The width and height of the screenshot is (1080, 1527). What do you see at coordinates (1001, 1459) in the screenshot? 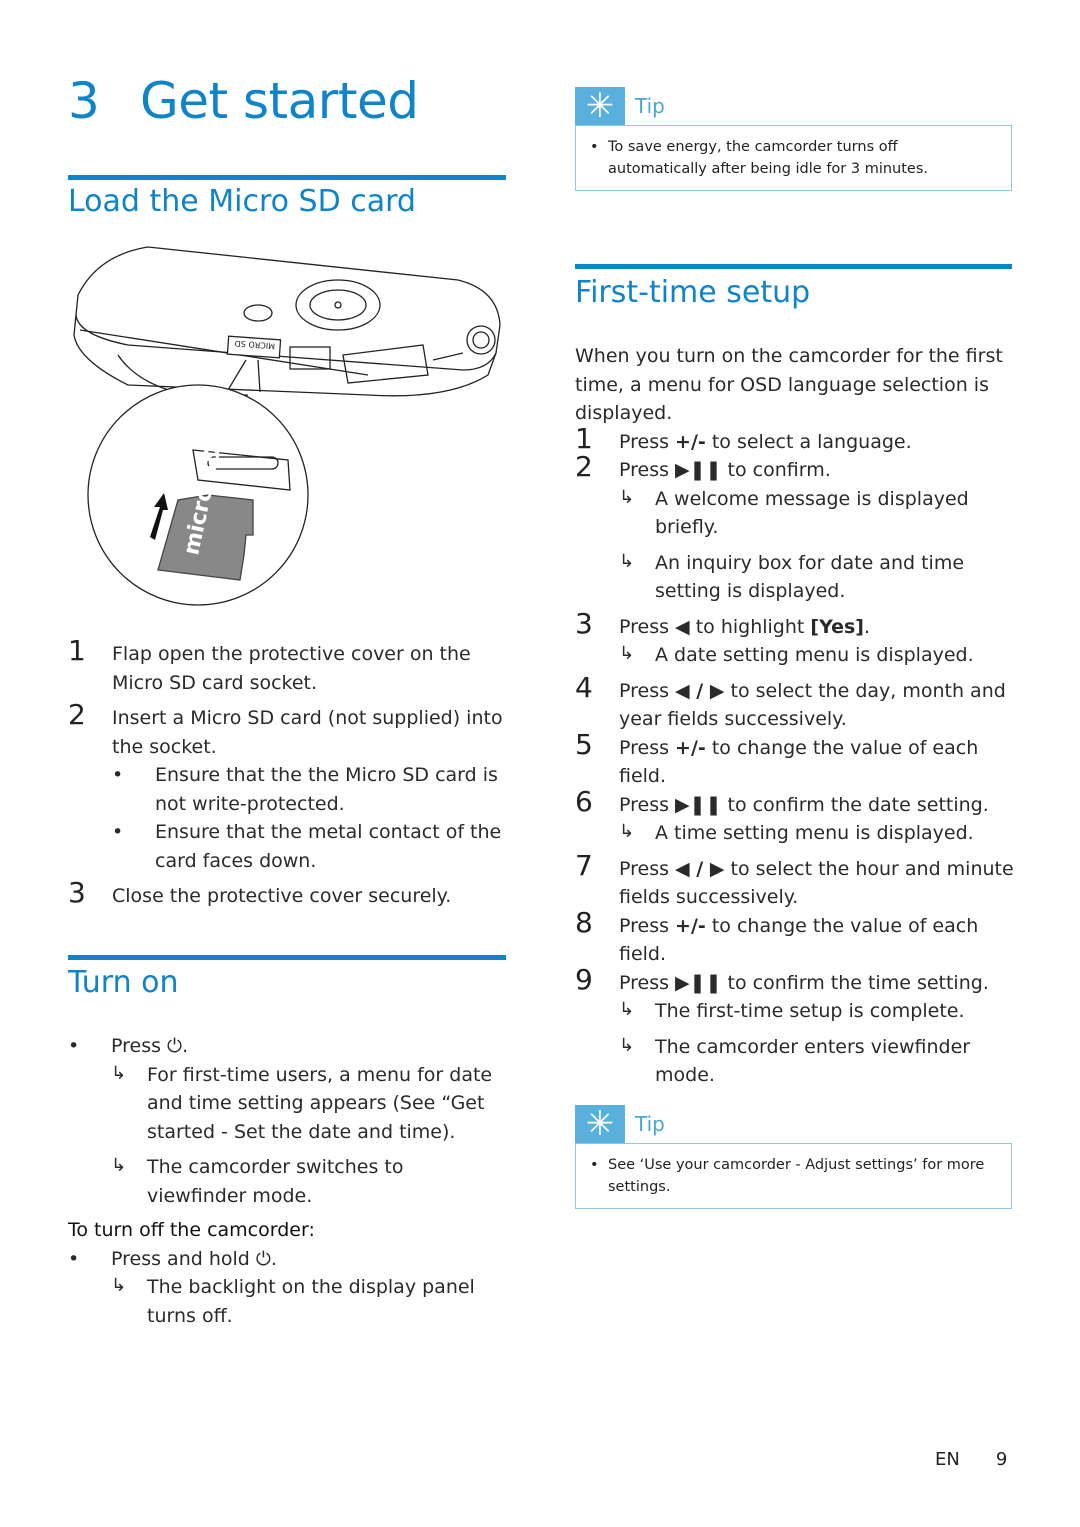
I see `page-number: 9` at bounding box center [1001, 1459].